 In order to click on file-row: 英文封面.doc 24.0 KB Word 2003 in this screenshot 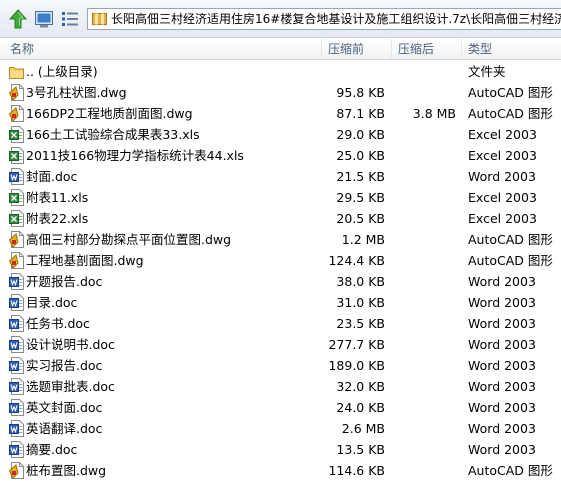, I will do `click(280, 407)`.